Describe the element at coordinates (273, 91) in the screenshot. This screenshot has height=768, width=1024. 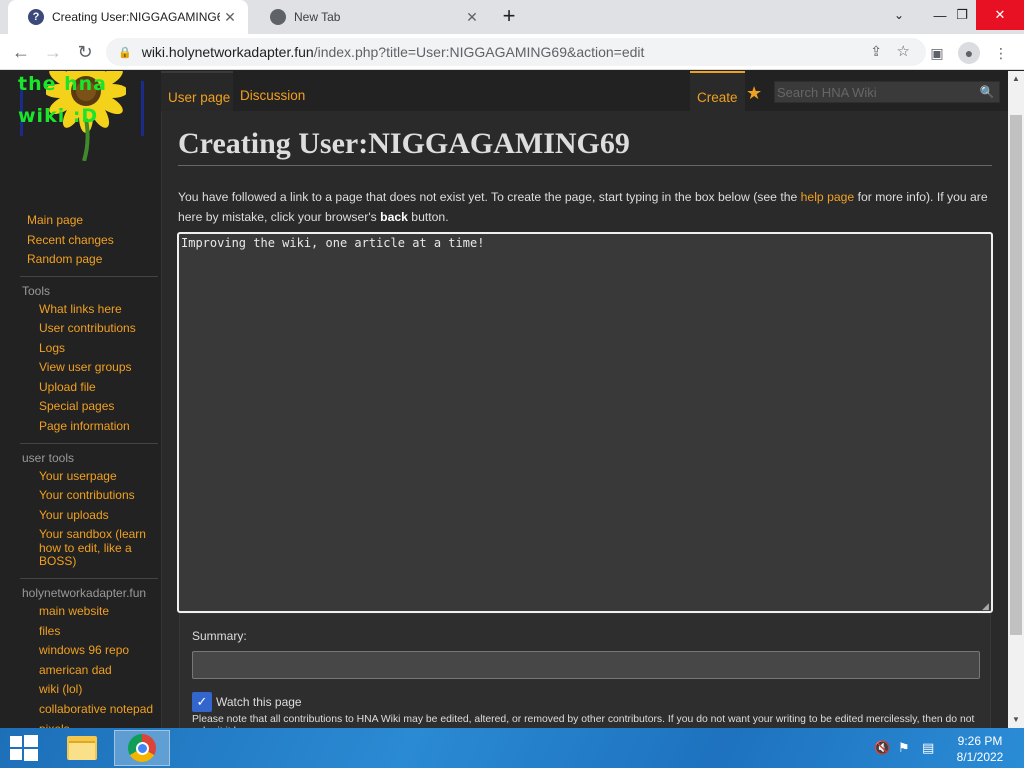
I see `tab-discussion: Discussion` at that location.